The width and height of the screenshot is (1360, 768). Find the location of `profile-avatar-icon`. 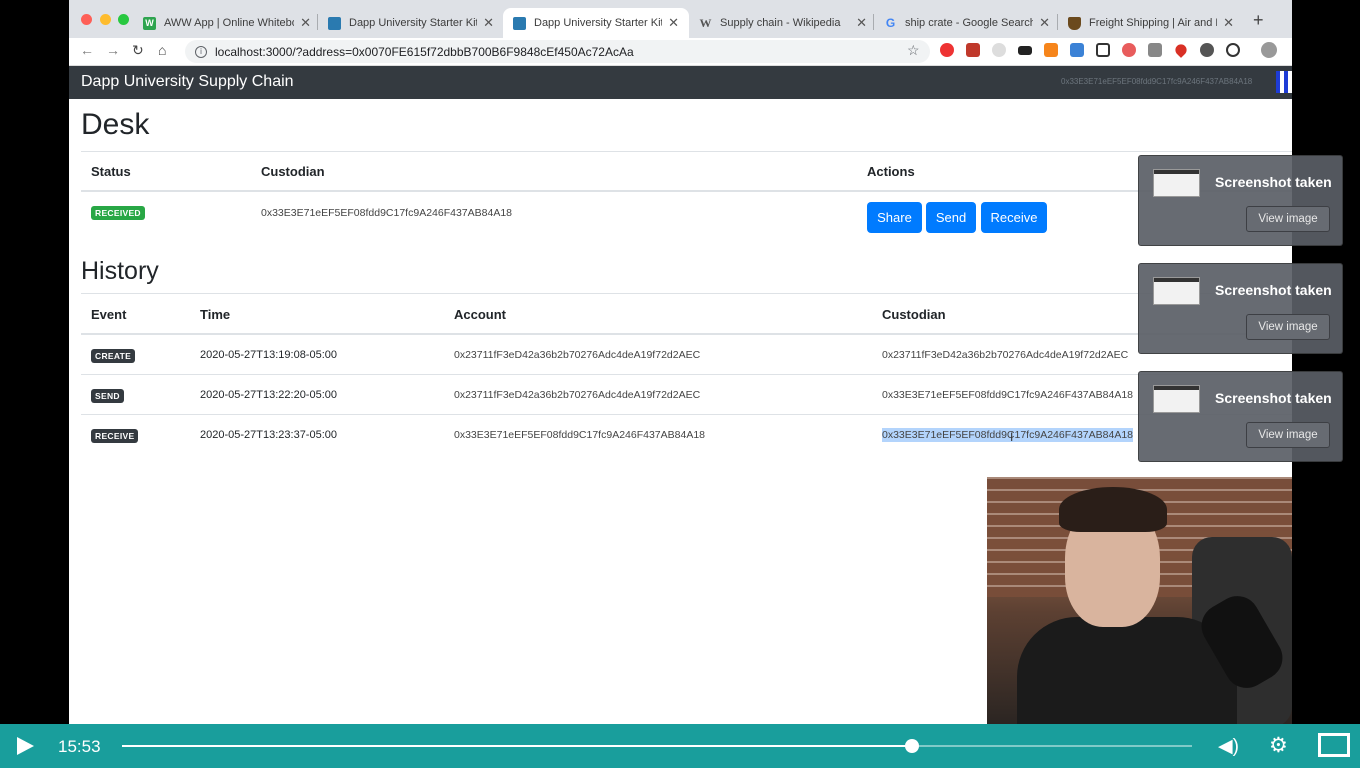

profile-avatar-icon is located at coordinates (1269, 50).